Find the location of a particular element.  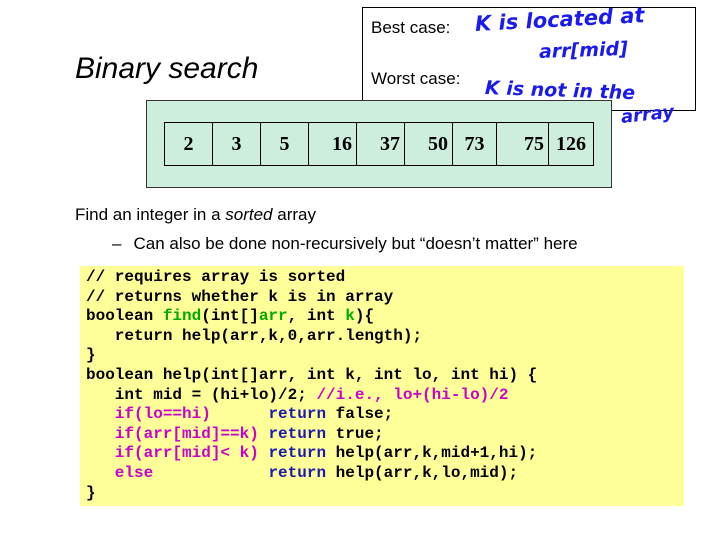

worst-case-handwriting-line2: array is located at coordinates (647, 114).